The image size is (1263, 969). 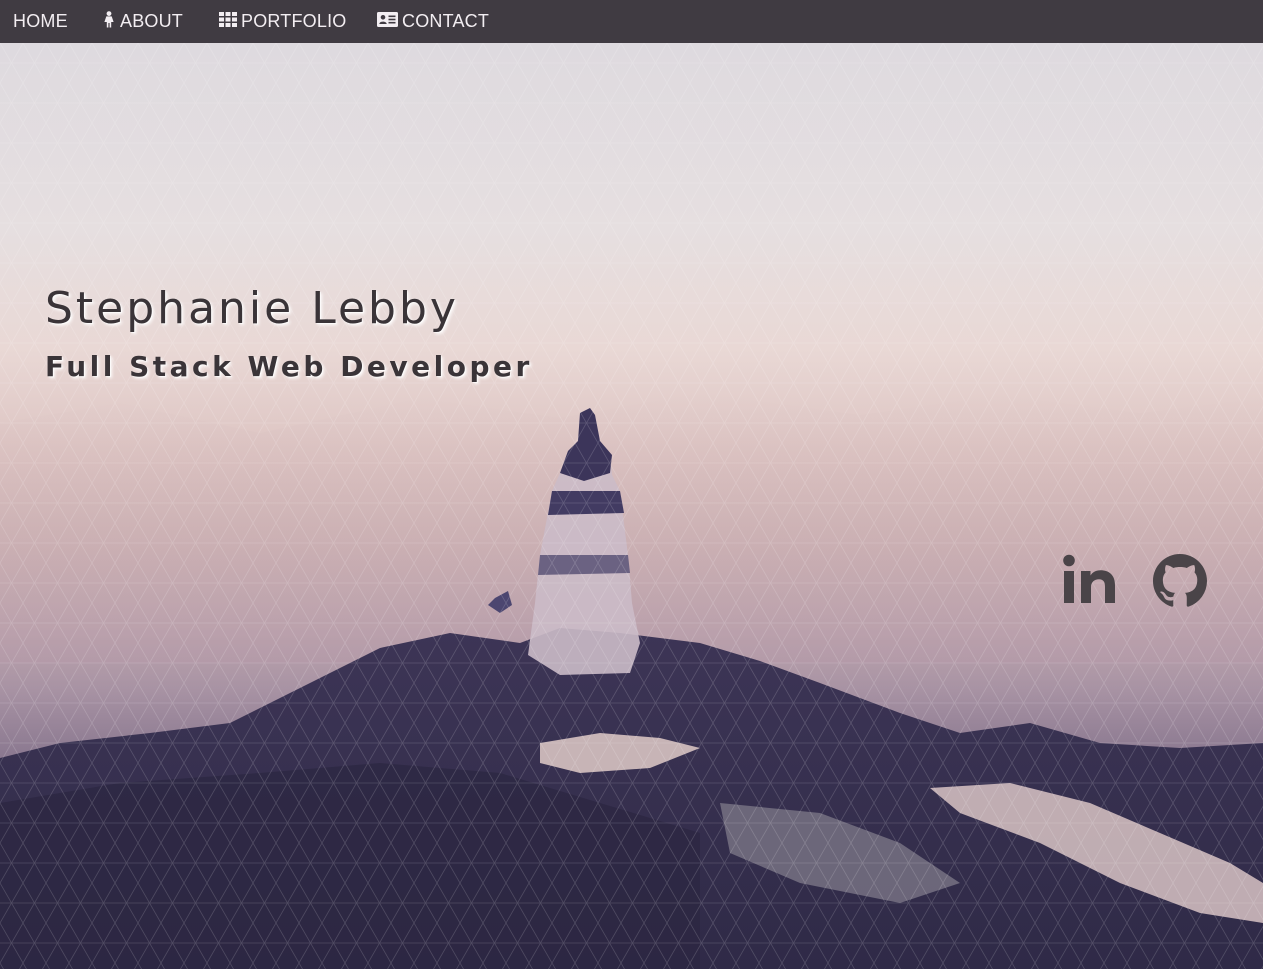 I want to click on address-card-icon, so click(x=387, y=21).